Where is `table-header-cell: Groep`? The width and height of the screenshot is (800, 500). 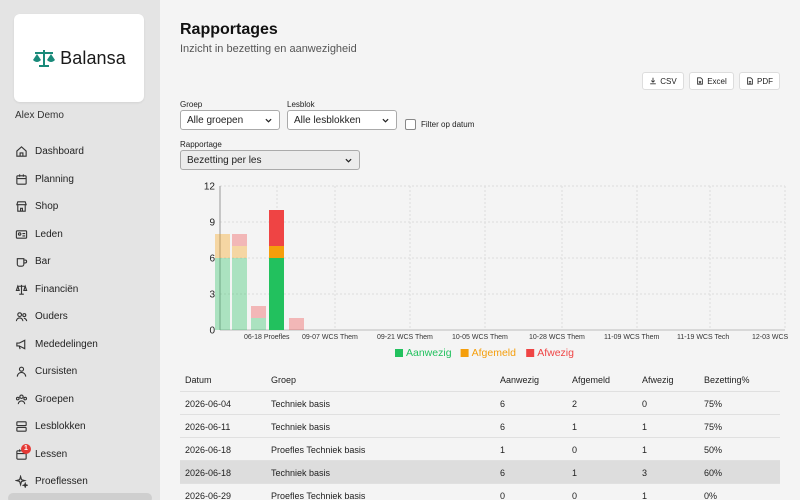 table-header-cell: Groep is located at coordinates (284, 380).